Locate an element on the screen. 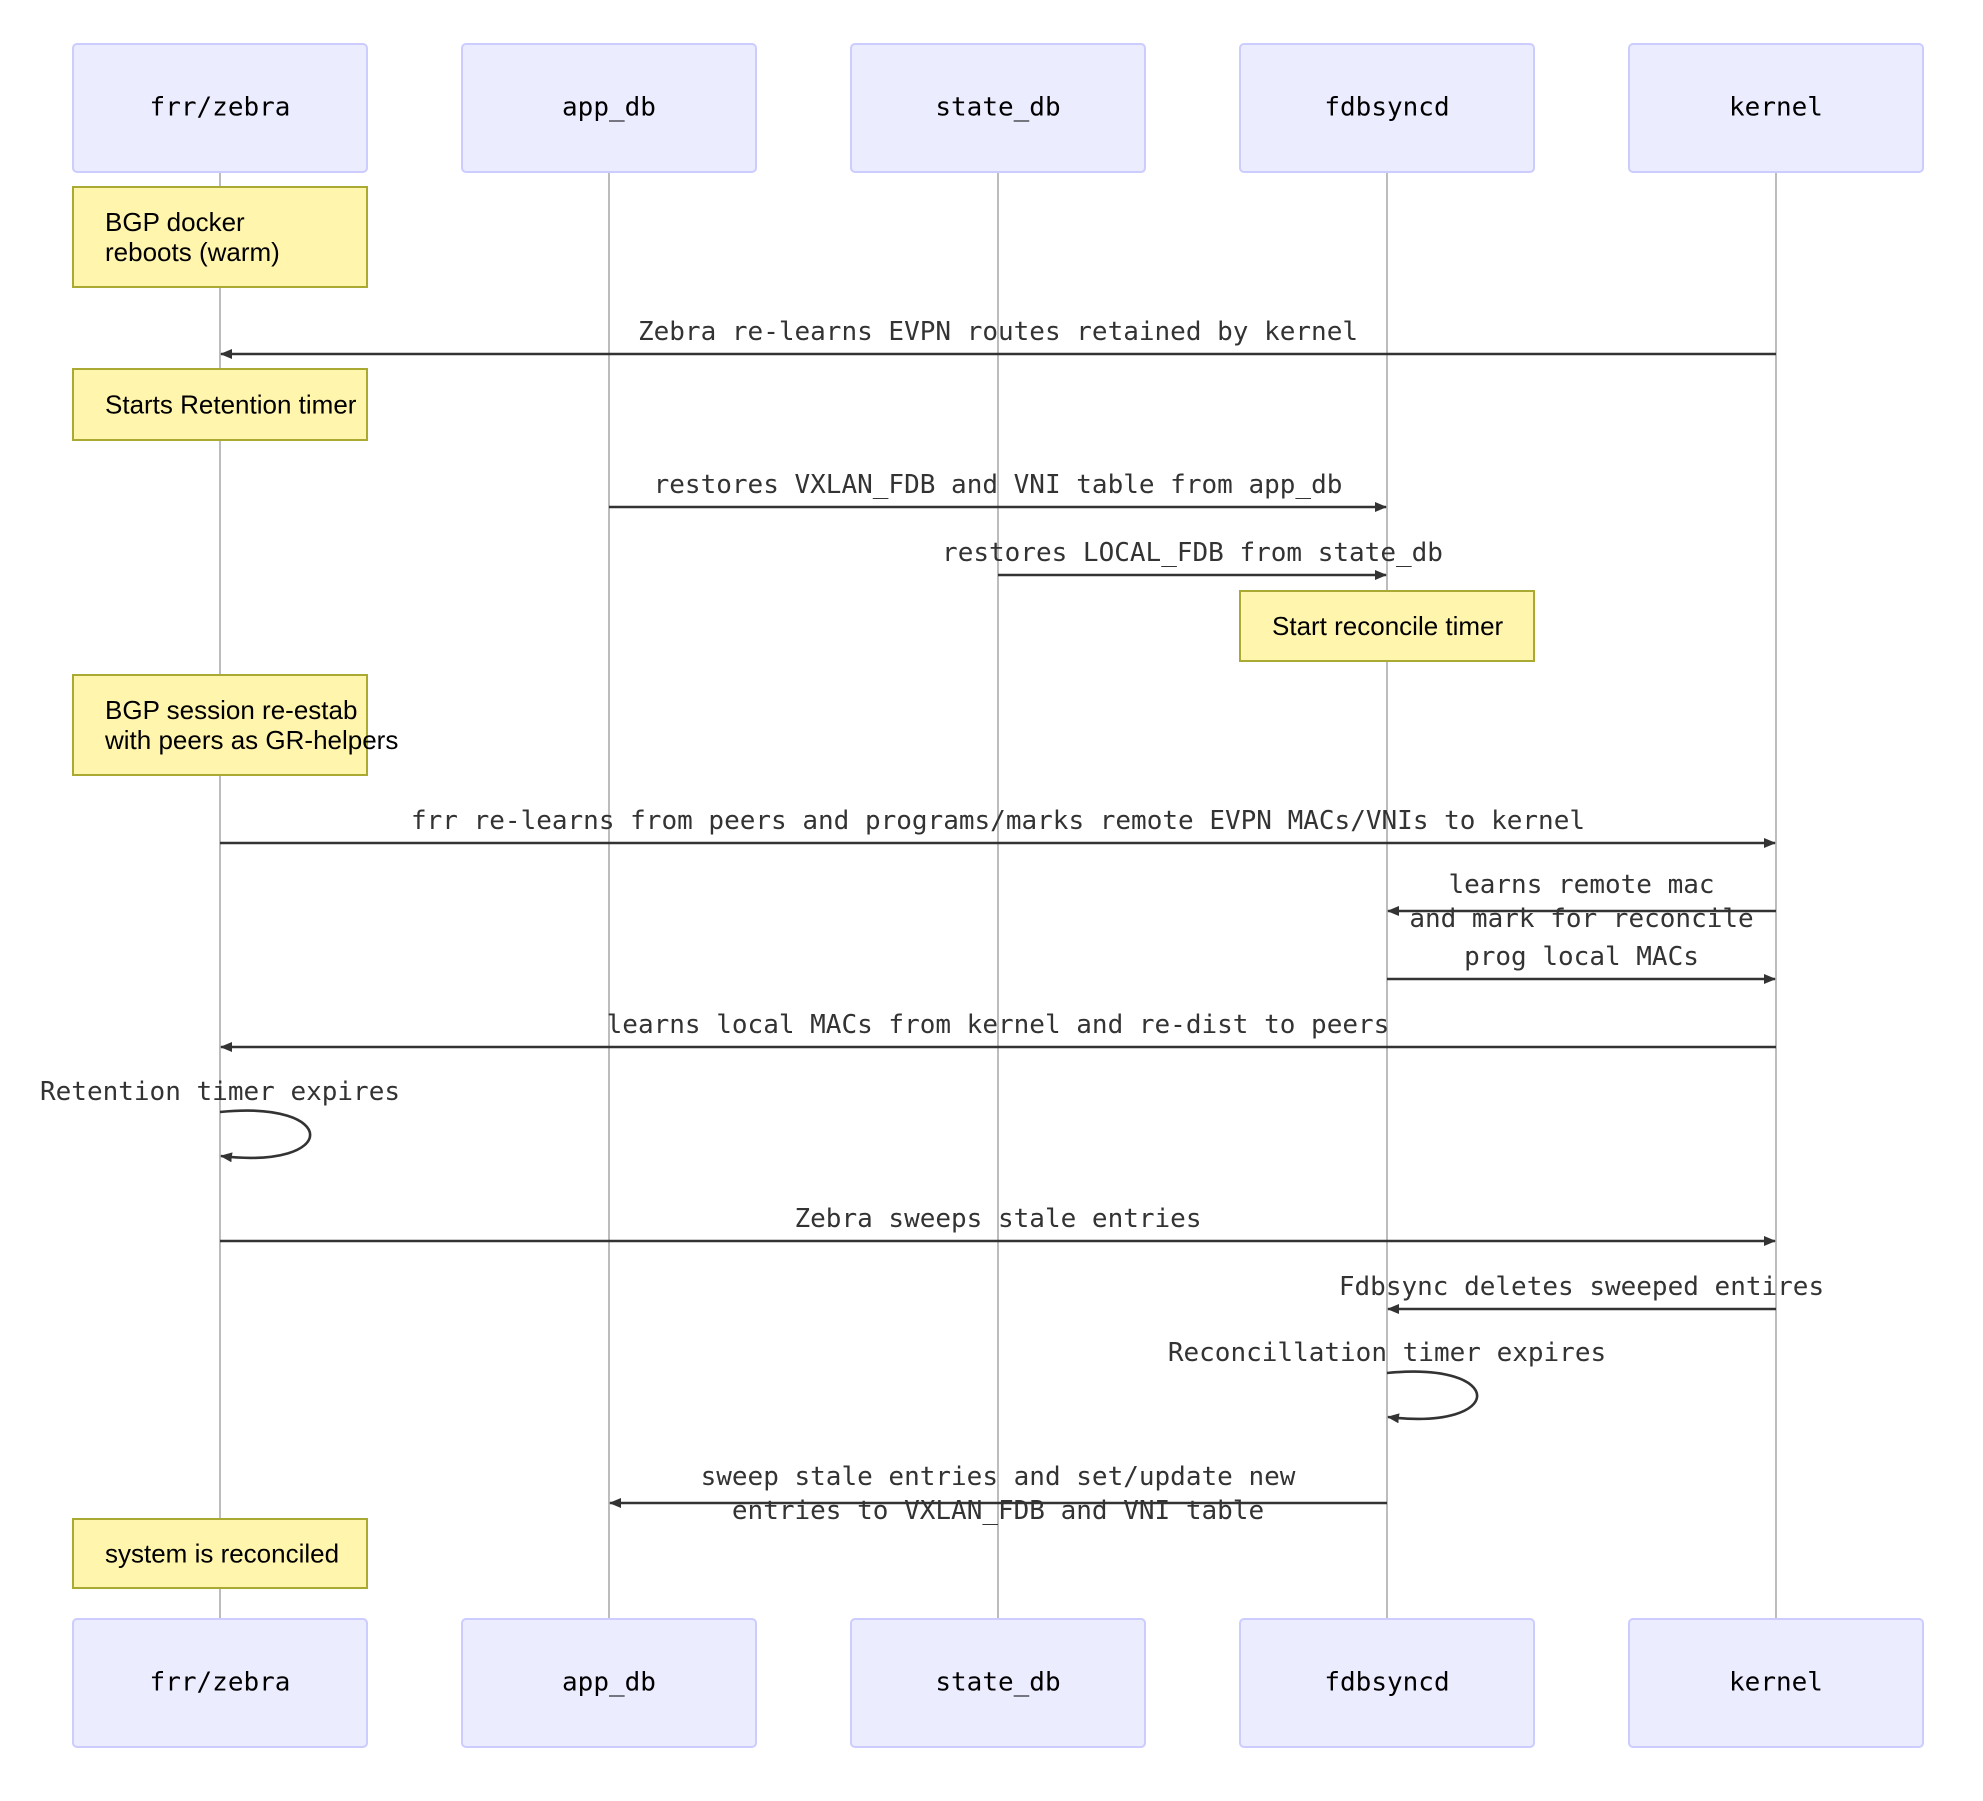 This screenshot has width=1983, height=1801. note-text: Start reconcile timer is located at coordinates (1388, 626).